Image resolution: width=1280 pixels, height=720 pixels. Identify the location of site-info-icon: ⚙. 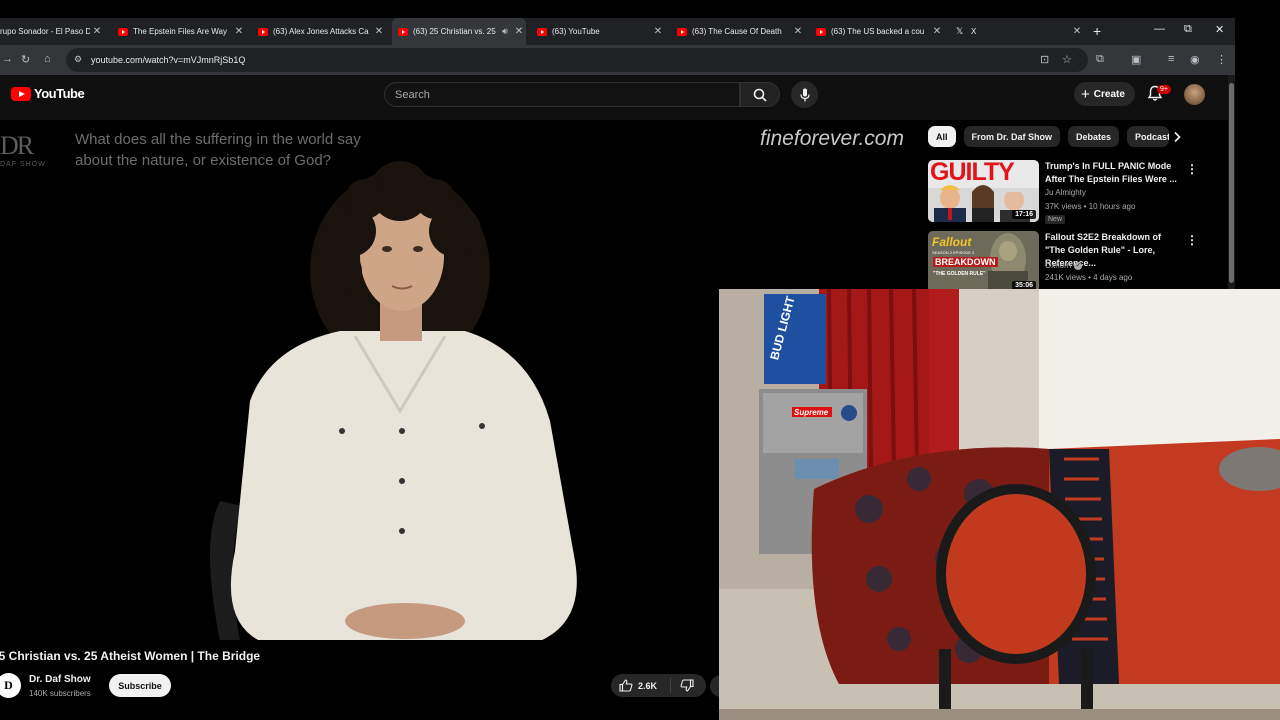
(78, 59).